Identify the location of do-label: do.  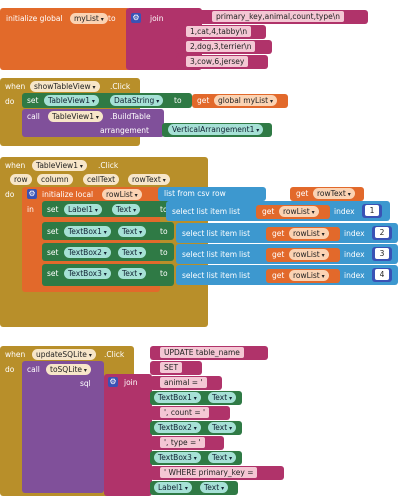
(10, 101).